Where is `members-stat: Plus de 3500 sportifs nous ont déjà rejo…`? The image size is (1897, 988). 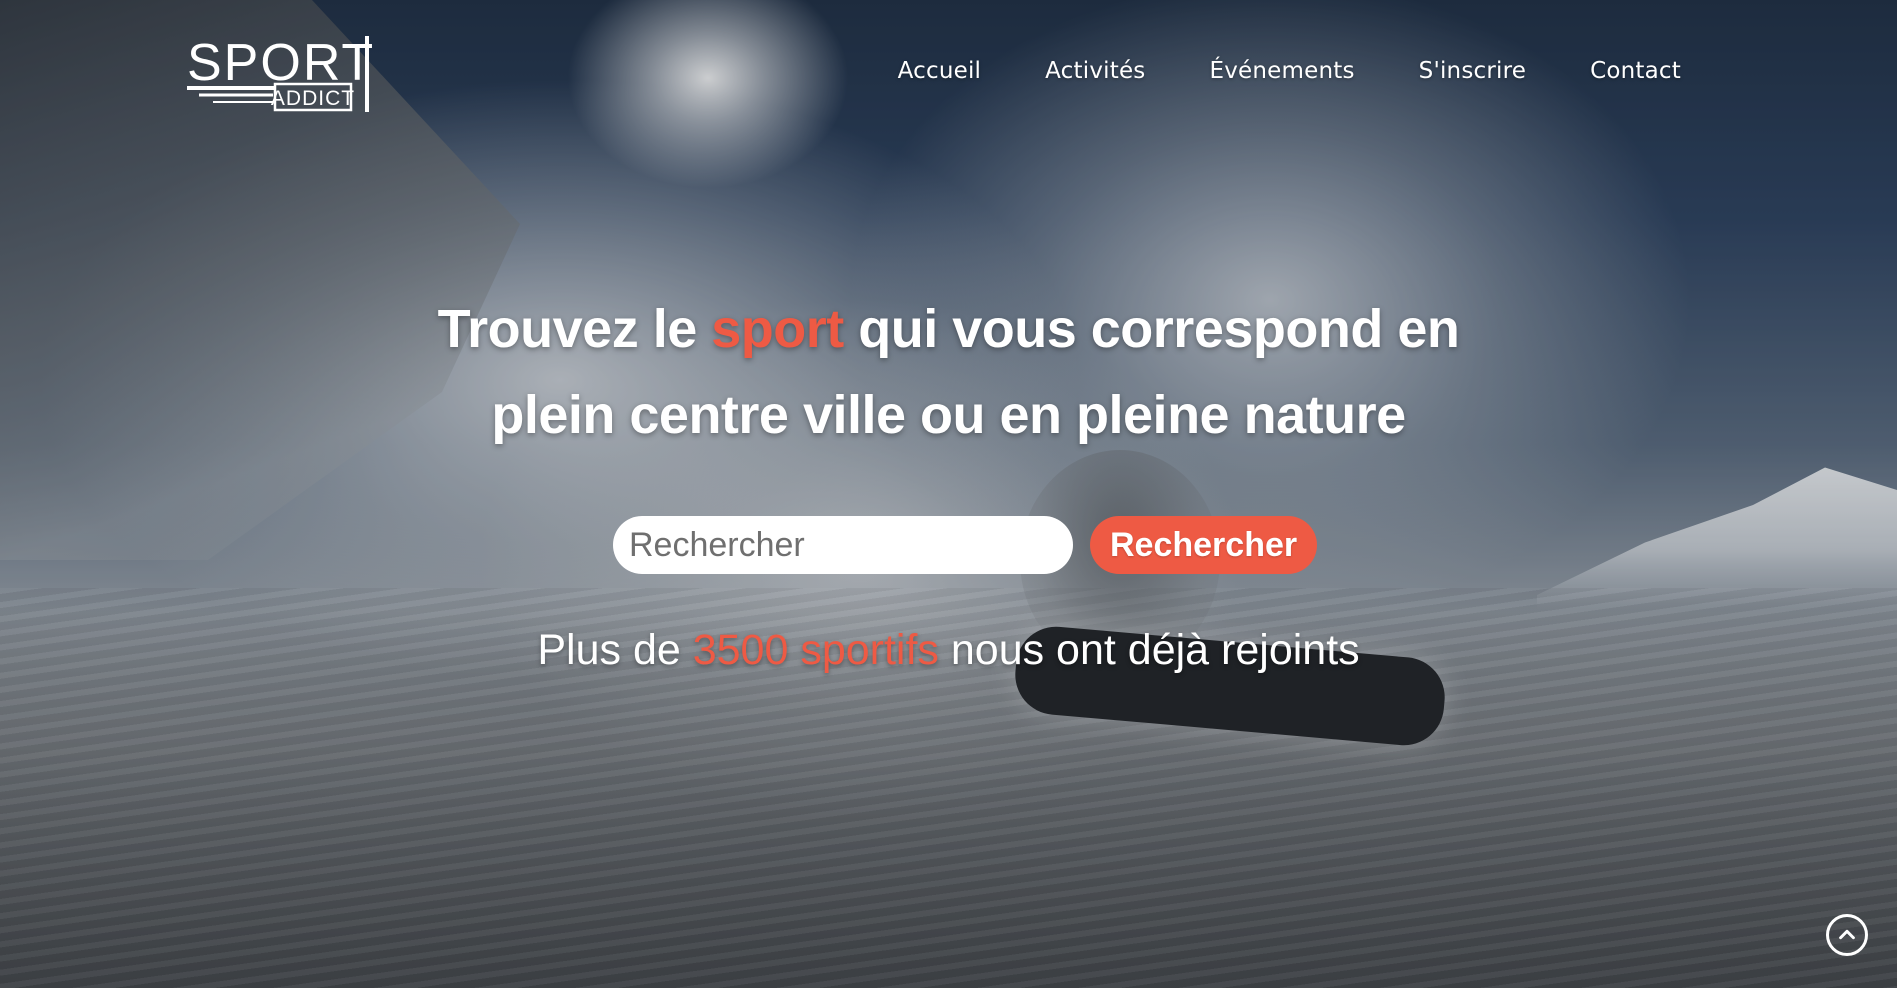
members-stat: Plus de 3500 sportifs nous ont déjà rejo… is located at coordinates (948, 650).